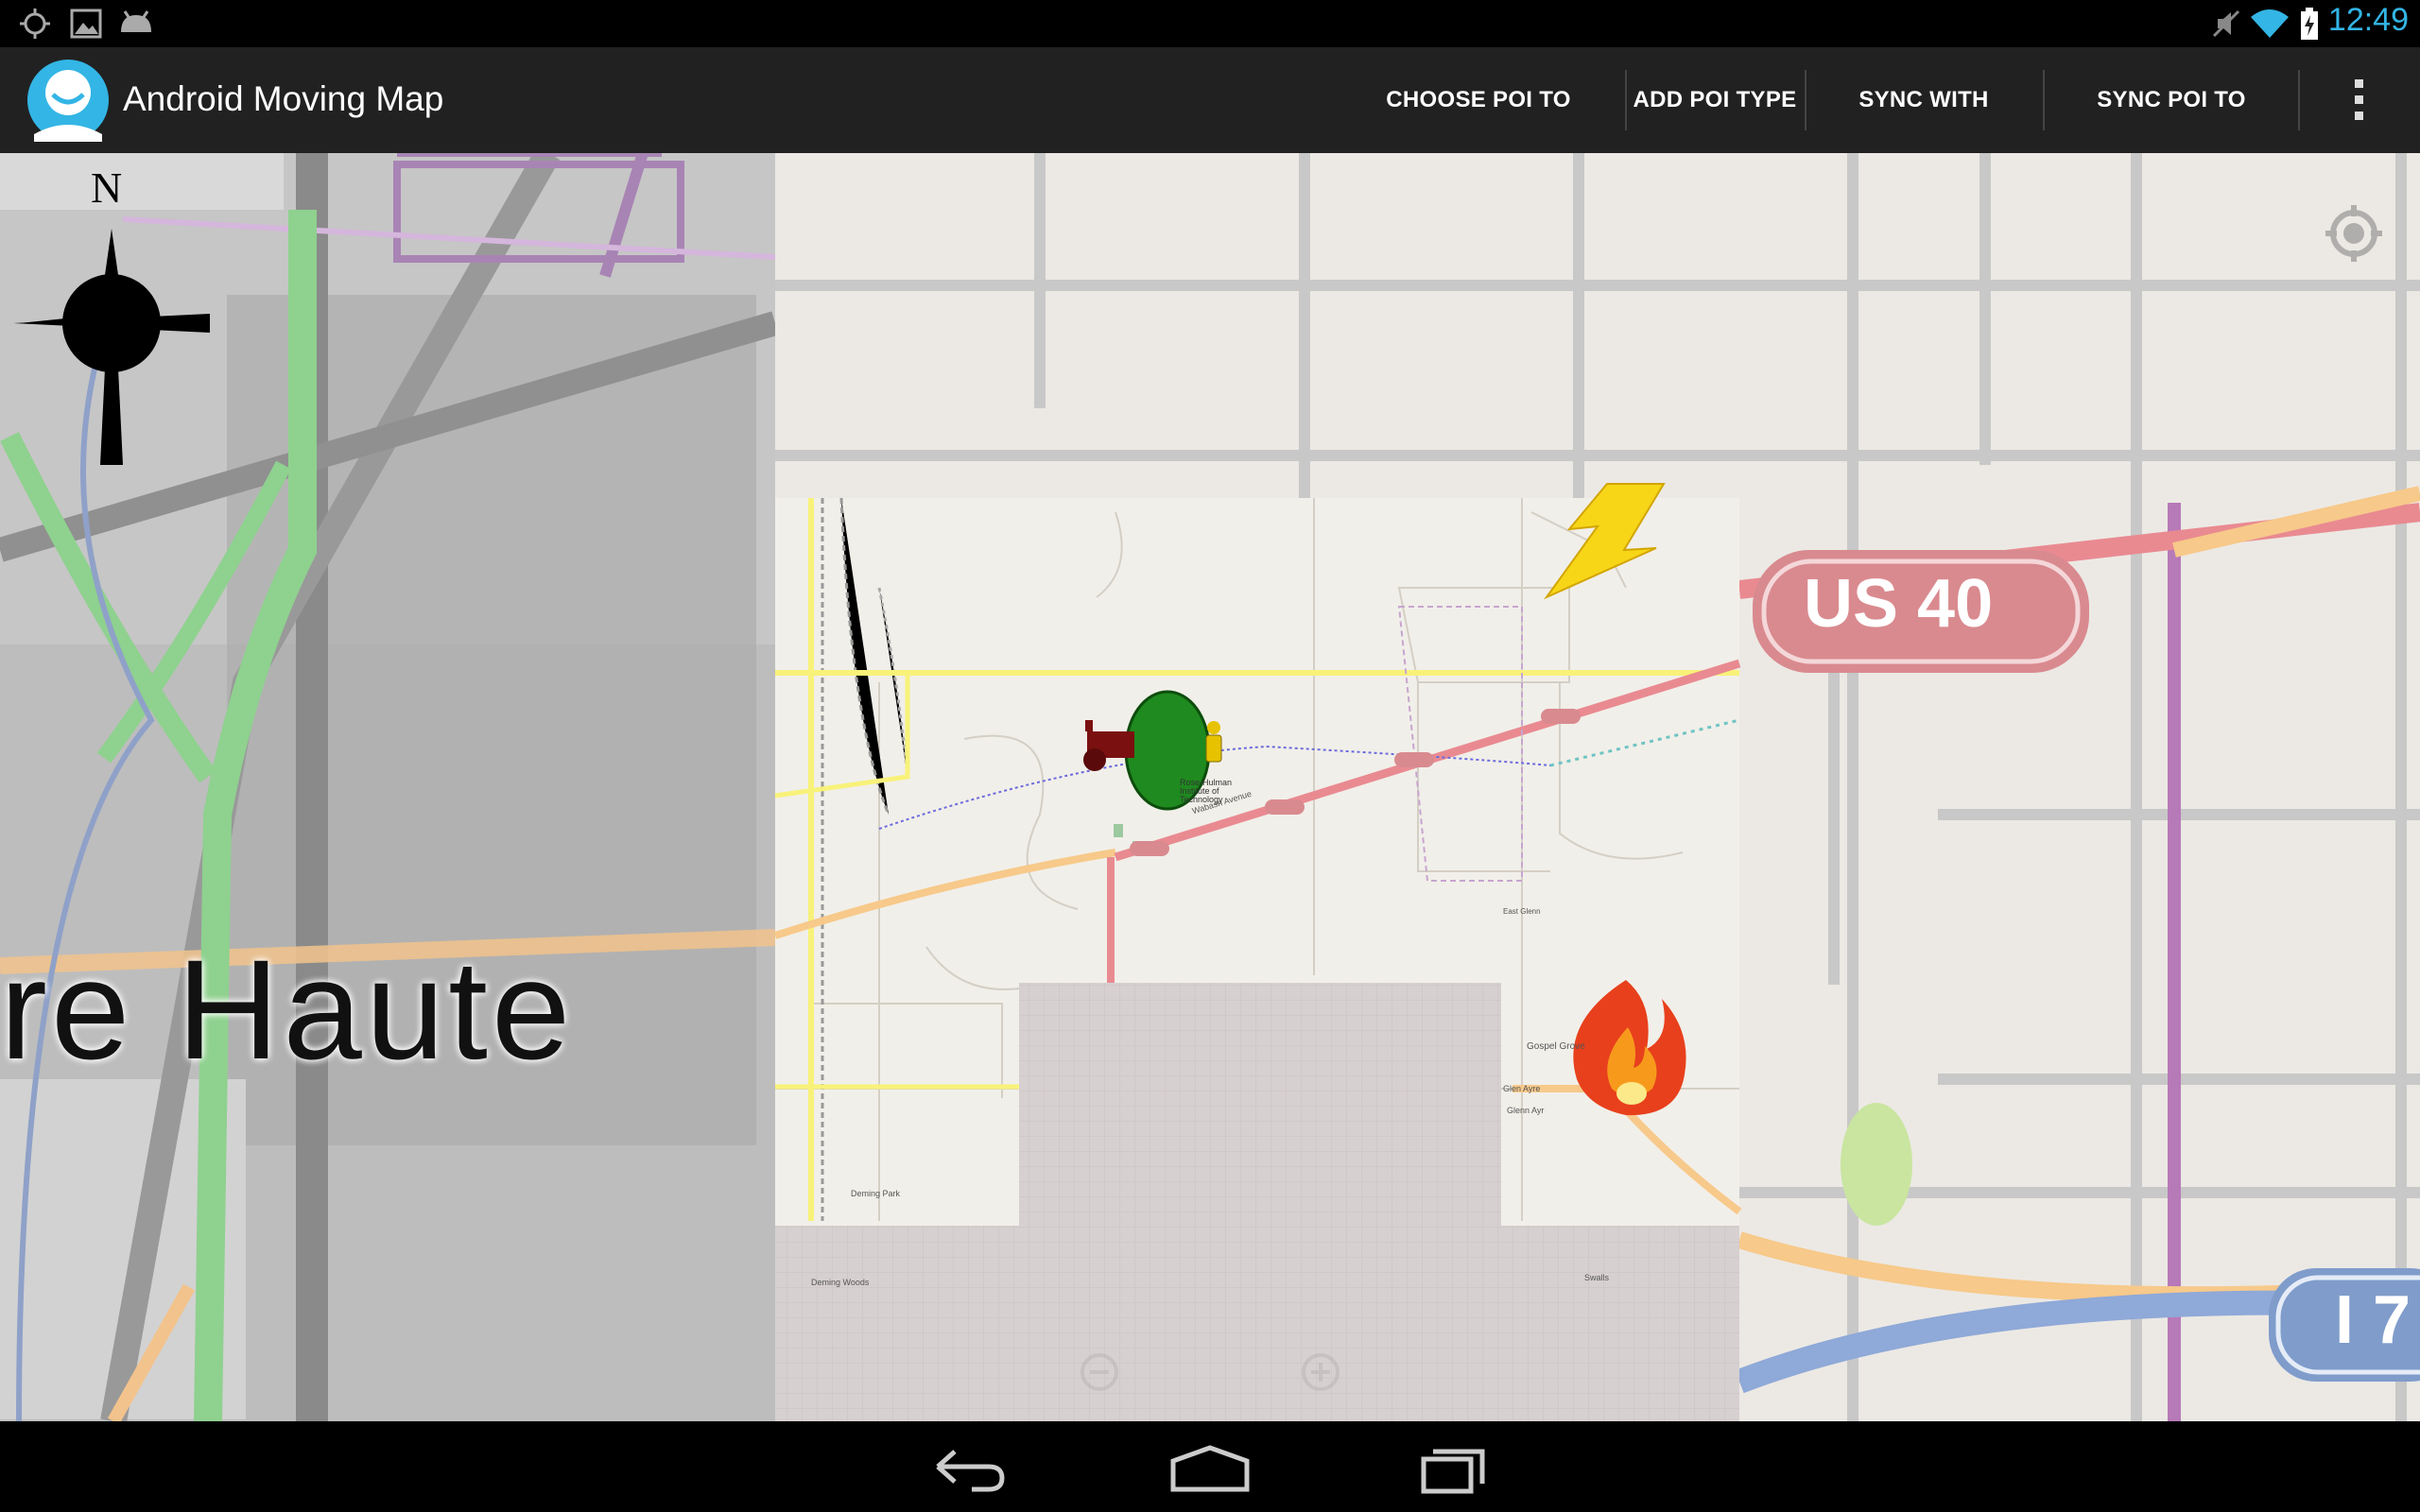 This screenshot has width=2420, height=1512. Describe the element at coordinates (1213, 742) in the screenshot. I see `person-icon` at that location.